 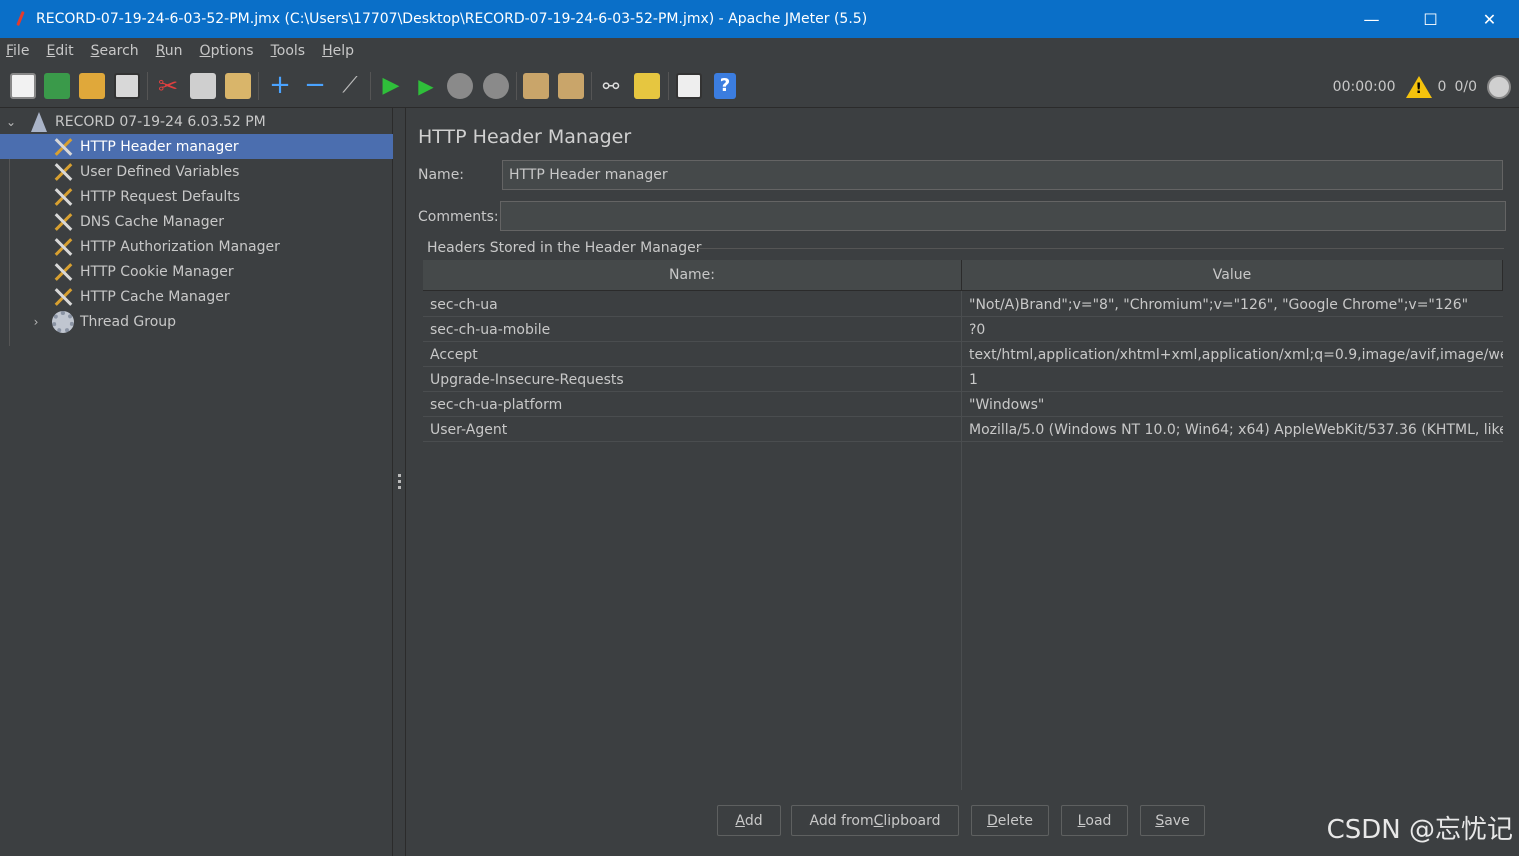 I want to click on tree-item-label: HTTP Authorization Manager, so click(x=180, y=246).